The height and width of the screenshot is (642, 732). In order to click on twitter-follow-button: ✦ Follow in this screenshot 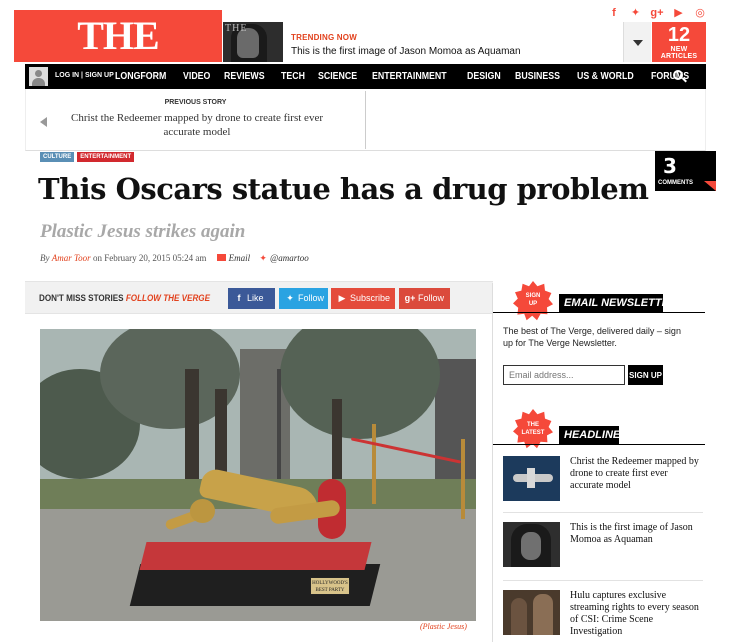, I will do `click(303, 298)`.